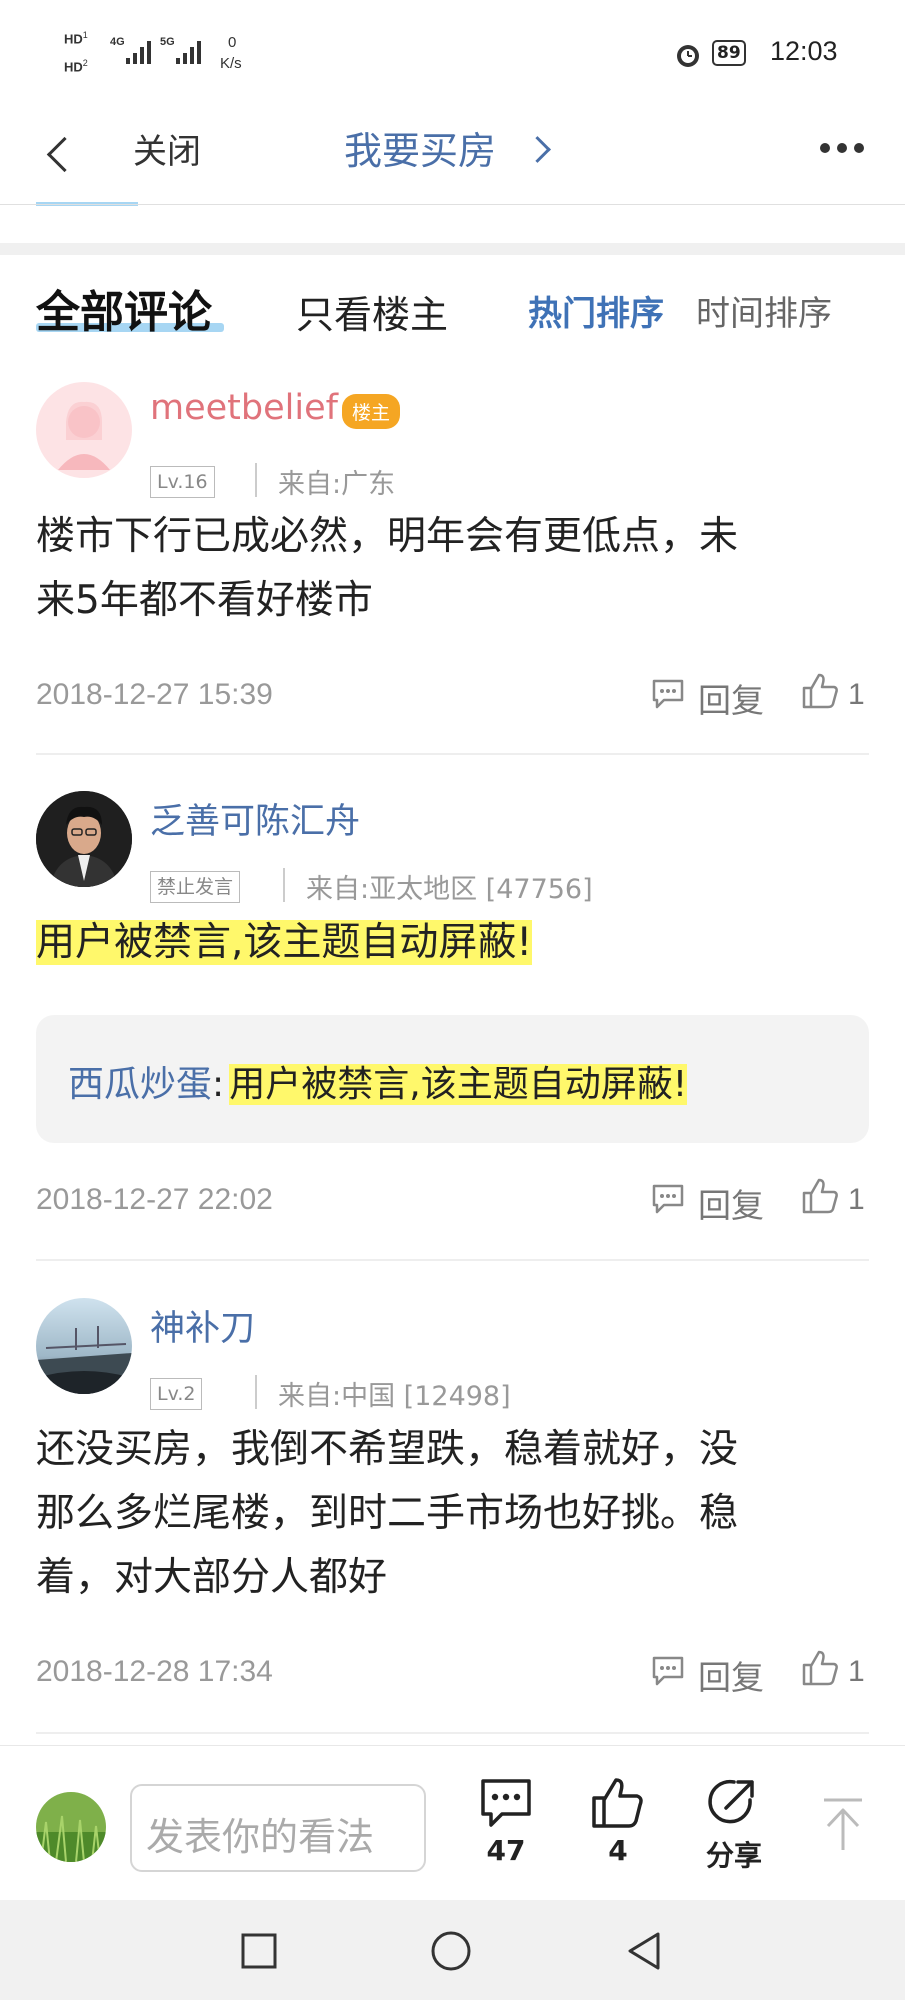  What do you see at coordinates (456, 569) in the screenshot?
I see `comment-text: 楼市下行已成必然，明年会有更低点，未 来5年都不看好楼市` at bounding box center [456, 569].